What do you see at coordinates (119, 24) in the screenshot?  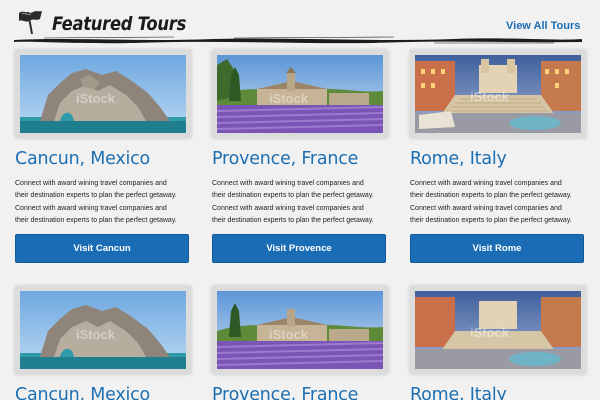 I see `page-title: Featured Tours` at bounding box center [119, 24].